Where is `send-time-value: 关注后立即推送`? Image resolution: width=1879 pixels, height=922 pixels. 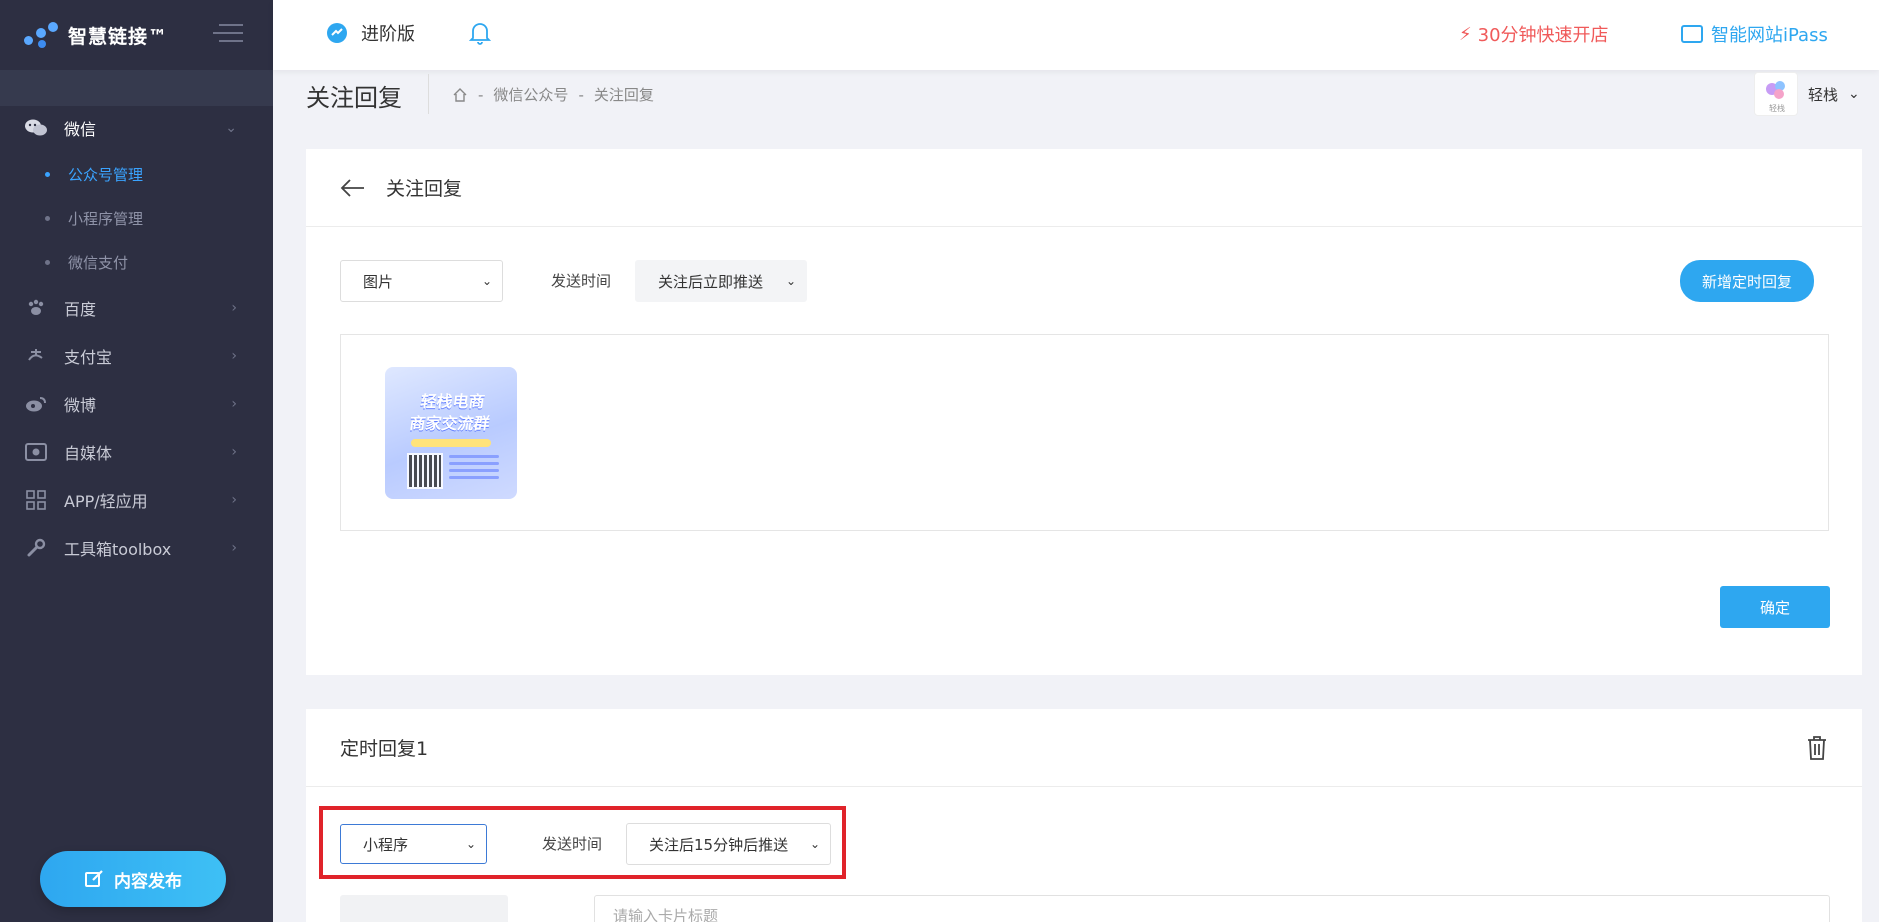 send-time-value: 关注后立即推送 is located at coordinates (711, 281).